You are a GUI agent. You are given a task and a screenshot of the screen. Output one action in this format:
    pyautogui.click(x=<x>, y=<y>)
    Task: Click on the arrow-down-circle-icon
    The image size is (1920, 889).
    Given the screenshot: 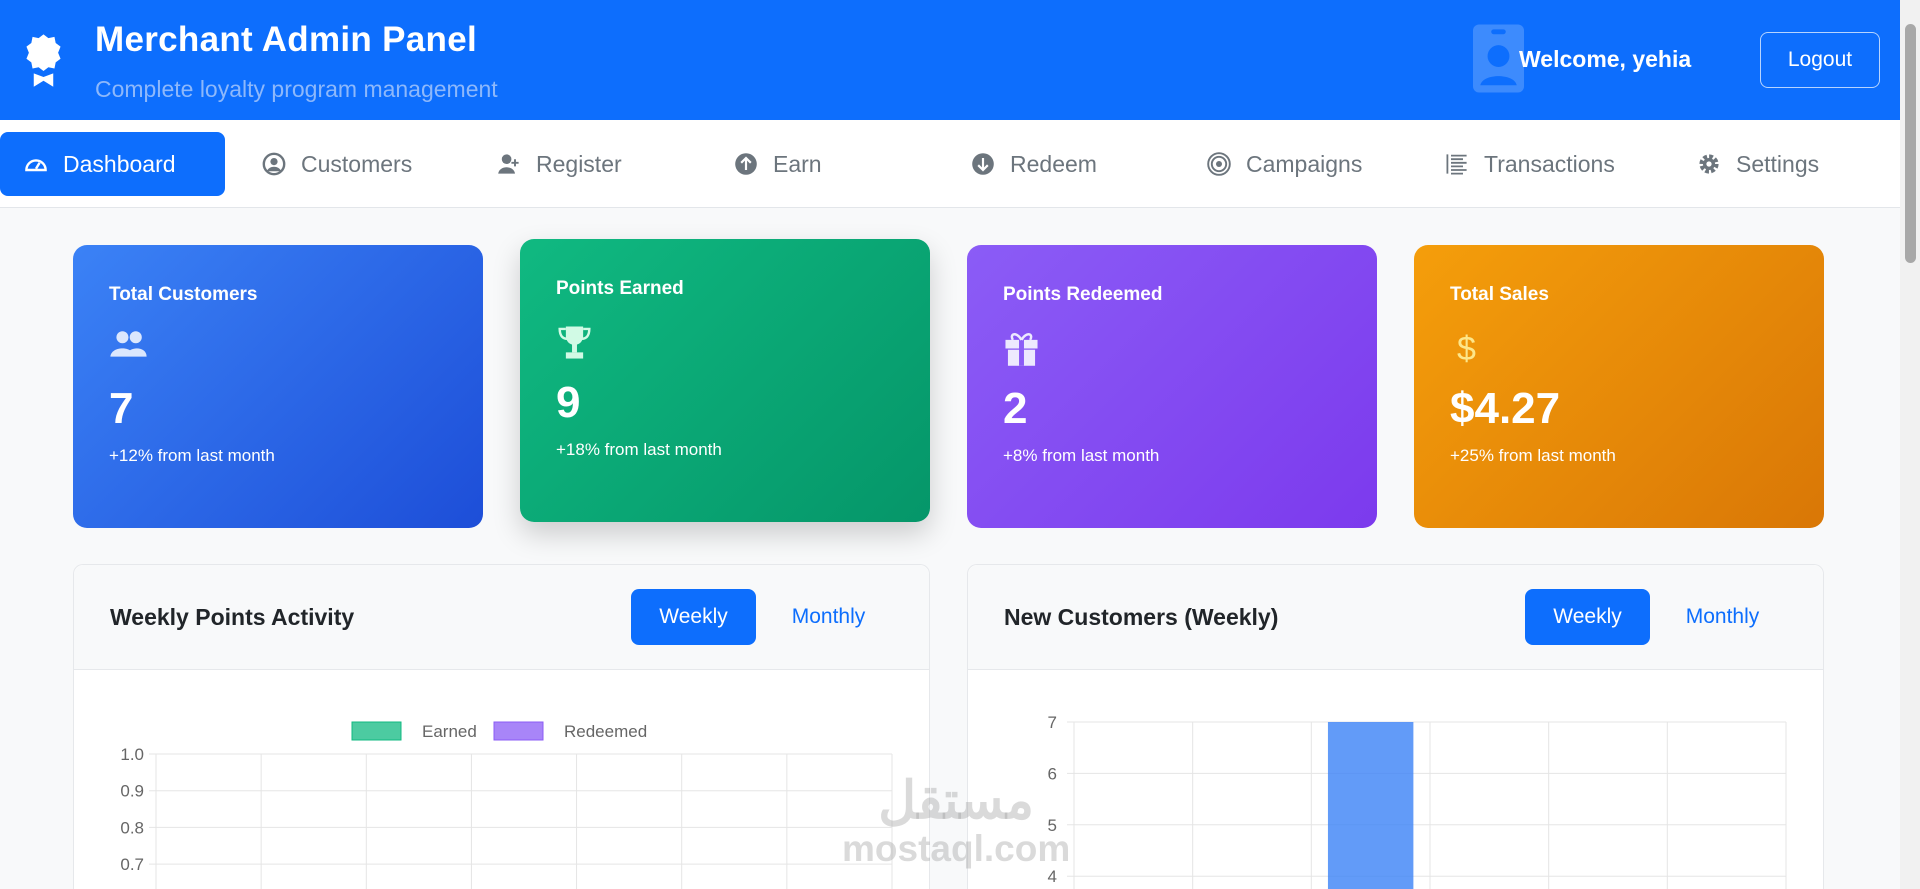 What is the action you would take?
    pyautogui.click(x=983, y=164)
    